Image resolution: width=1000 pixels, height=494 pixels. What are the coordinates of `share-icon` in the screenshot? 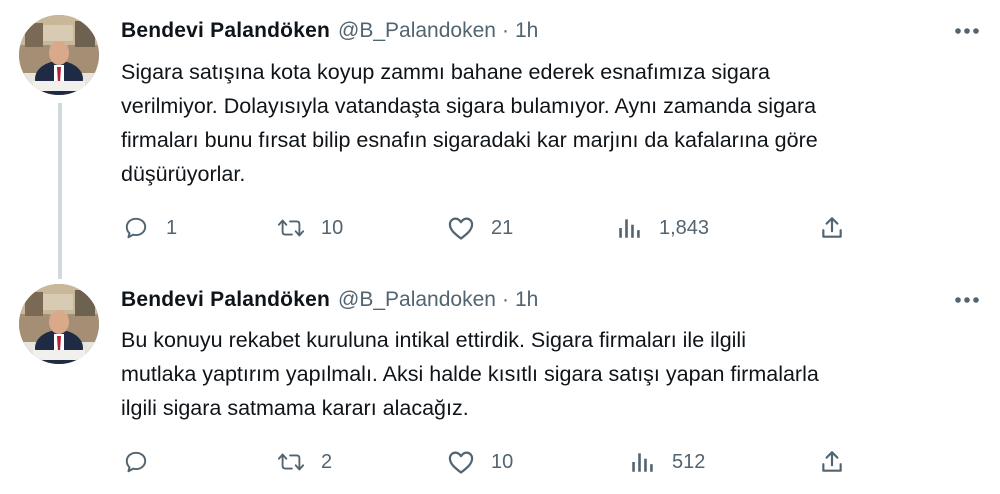 It's located at (832, 462).